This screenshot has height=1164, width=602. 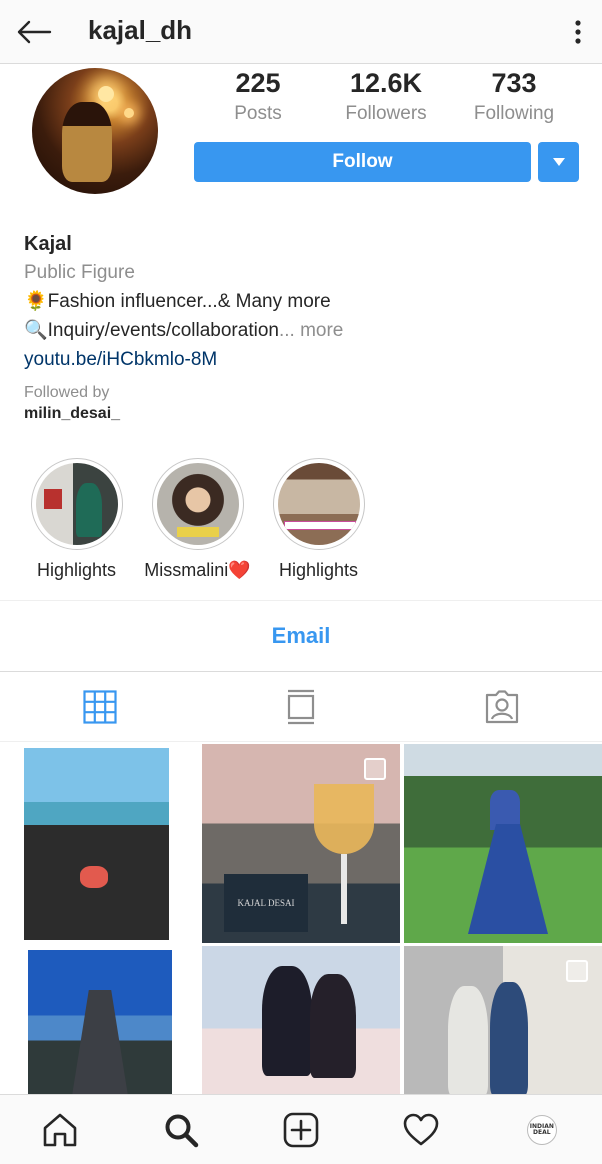 I want to click on followed-by-user: milin_desai_, so click(x=304, y=414).